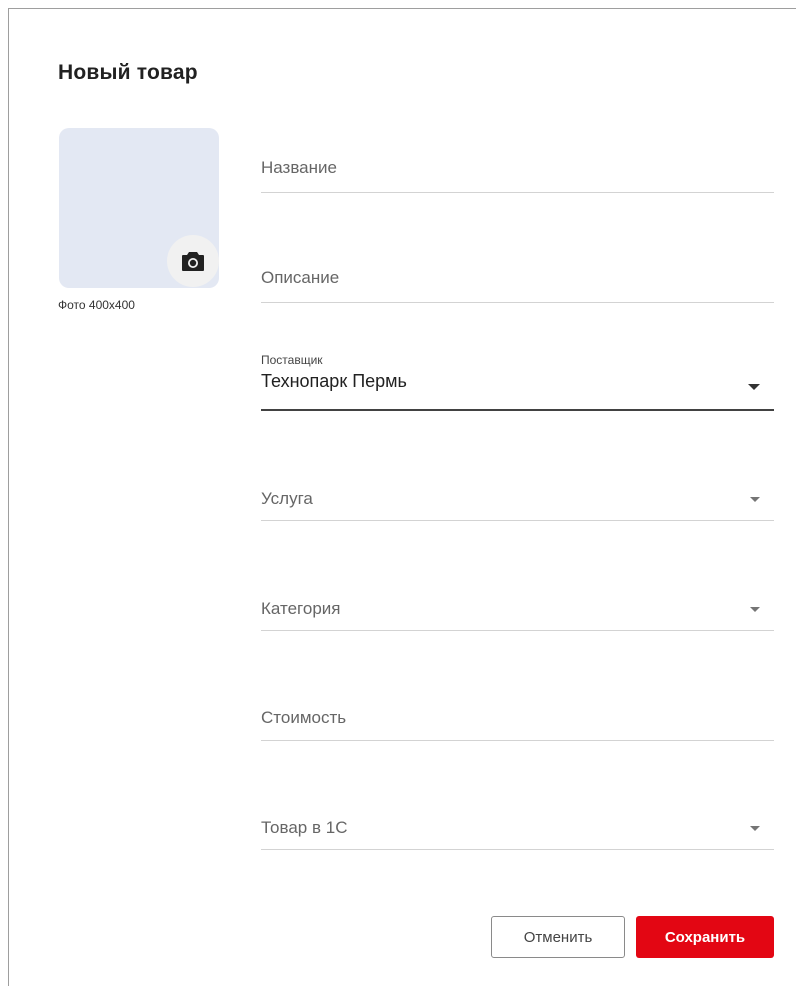 This screenshot has width=796, height=986. What do you see at coordinates (517, 192) in the screenshot?
I see `name-underline` at bounding box center [517, 192].